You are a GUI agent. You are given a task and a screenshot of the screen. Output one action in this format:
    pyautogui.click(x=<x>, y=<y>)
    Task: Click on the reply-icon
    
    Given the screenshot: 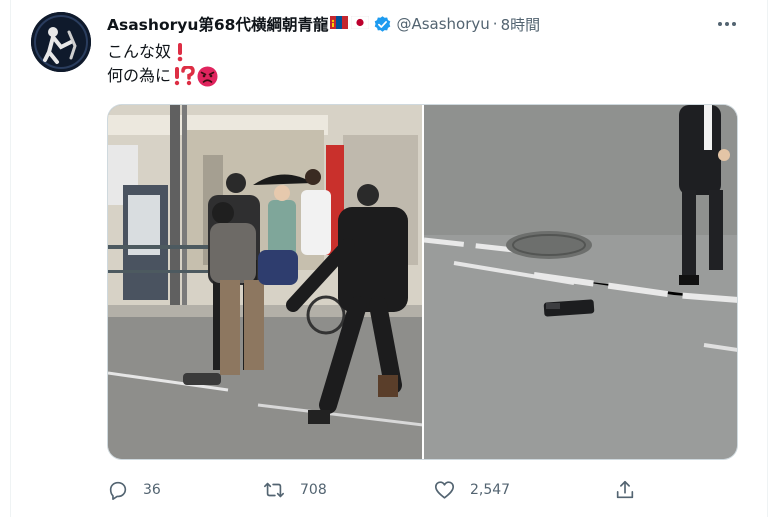 What is the action you would take?
    pyautogui.click(x=118, y=490)
    